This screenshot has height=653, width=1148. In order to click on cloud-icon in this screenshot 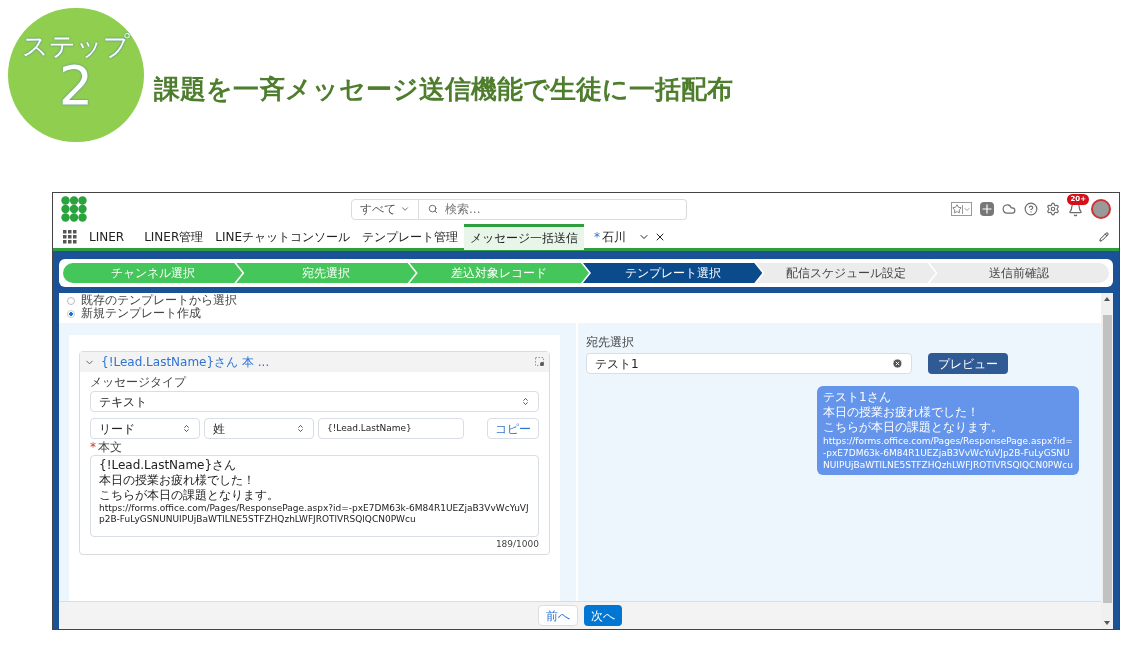, I will do `click(1009, 209)`.